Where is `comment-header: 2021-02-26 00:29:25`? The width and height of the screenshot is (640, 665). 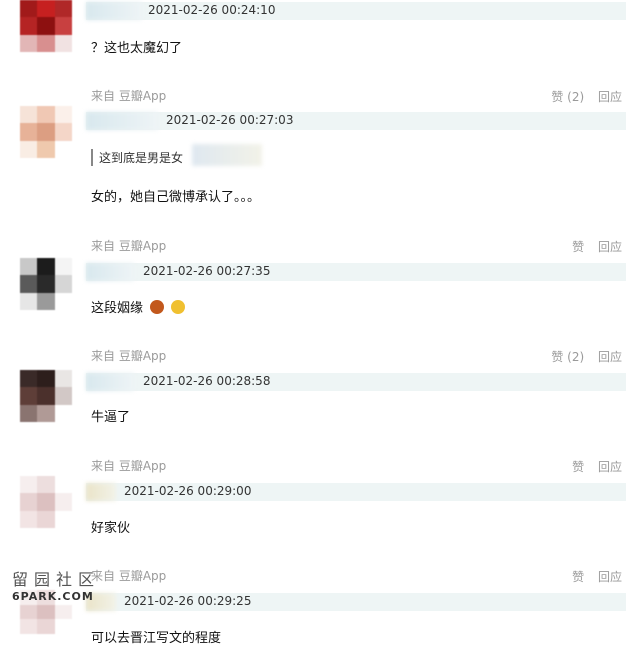
comment-header: 2021-02-26 00:29:25 is located at coordinates (356, 602).